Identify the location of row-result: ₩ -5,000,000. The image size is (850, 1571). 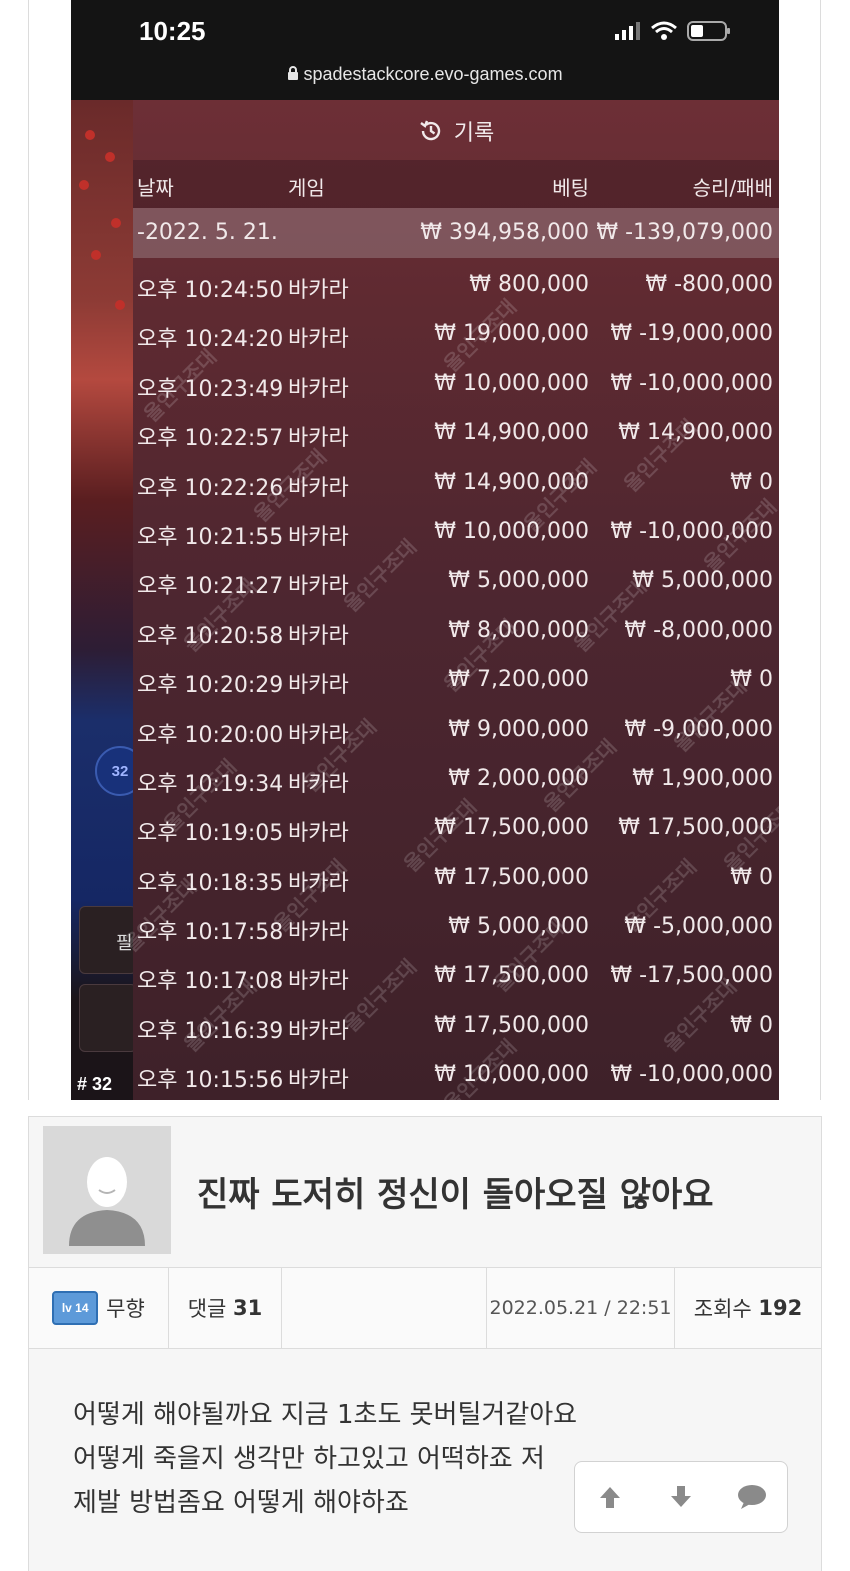
(698, 927).